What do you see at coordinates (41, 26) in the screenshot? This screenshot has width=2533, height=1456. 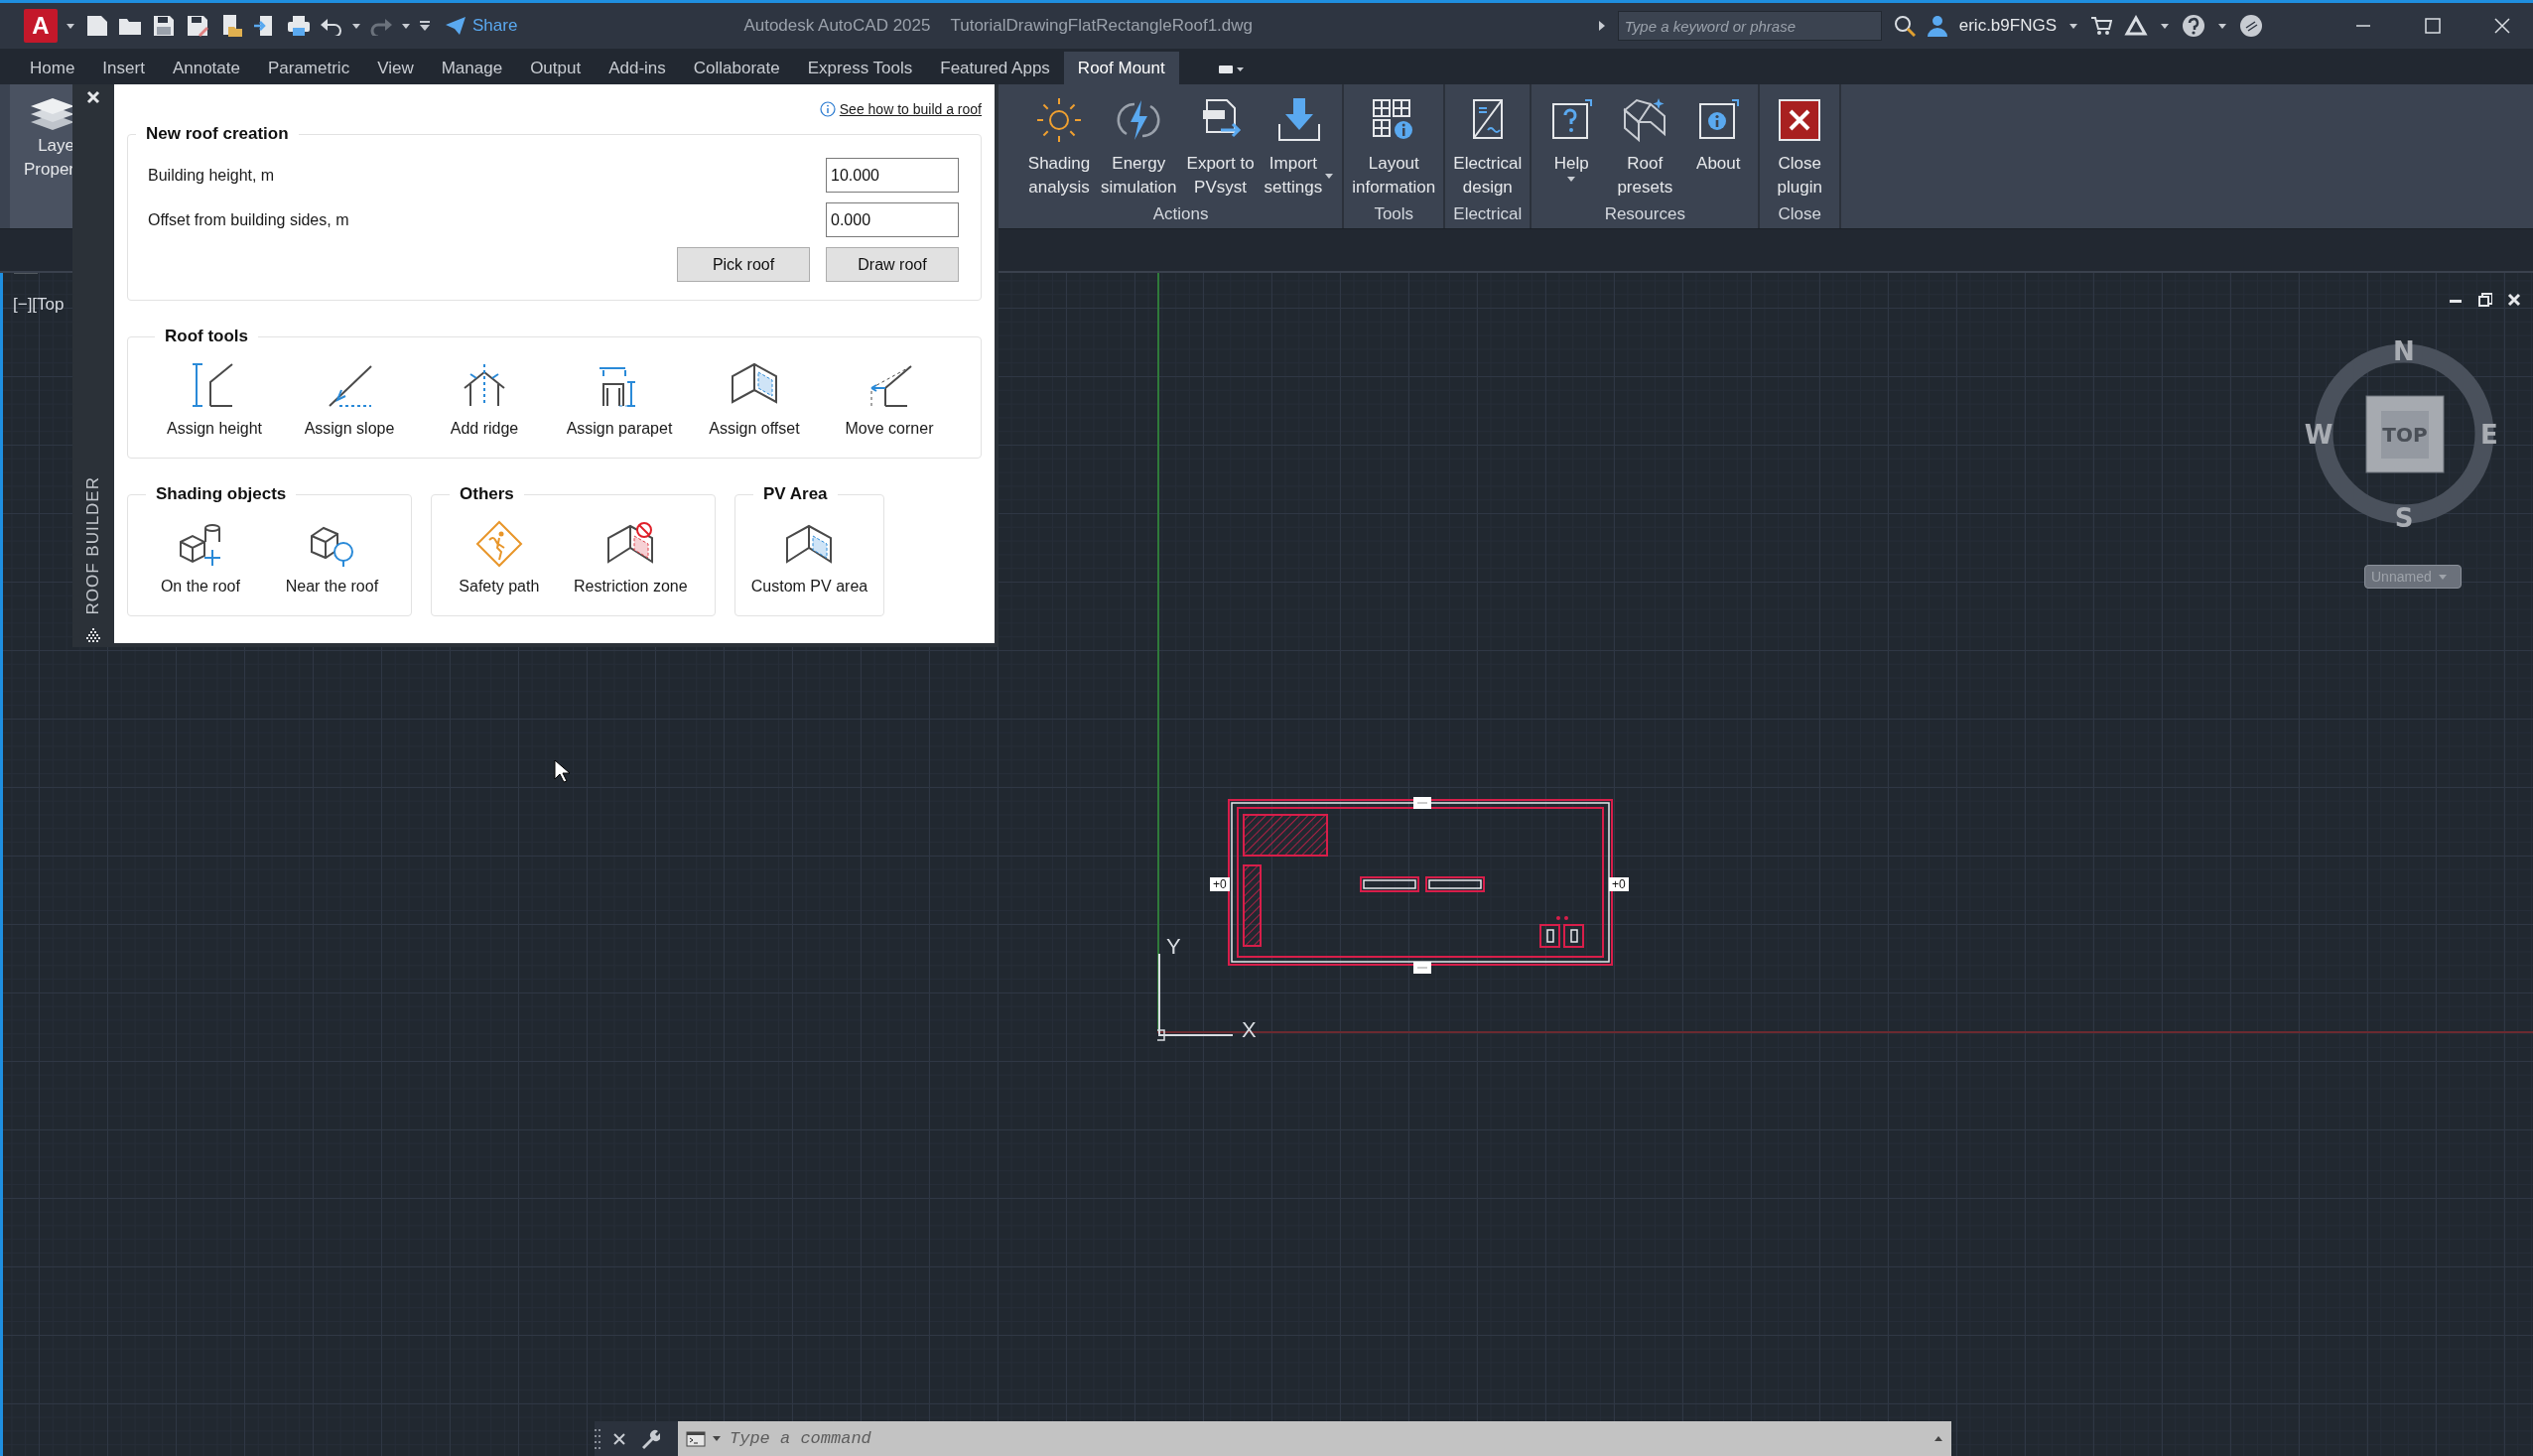 I see `app-menu-button: A` at bounding box center [41, 26].